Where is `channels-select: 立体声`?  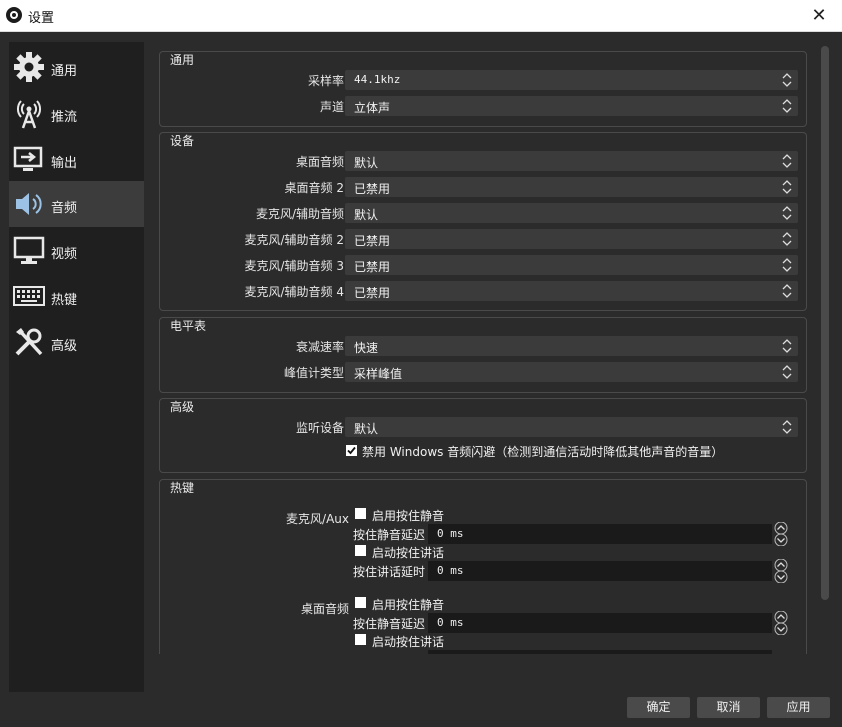
channels-select: 立体声 is located at coordinates (571, 106).